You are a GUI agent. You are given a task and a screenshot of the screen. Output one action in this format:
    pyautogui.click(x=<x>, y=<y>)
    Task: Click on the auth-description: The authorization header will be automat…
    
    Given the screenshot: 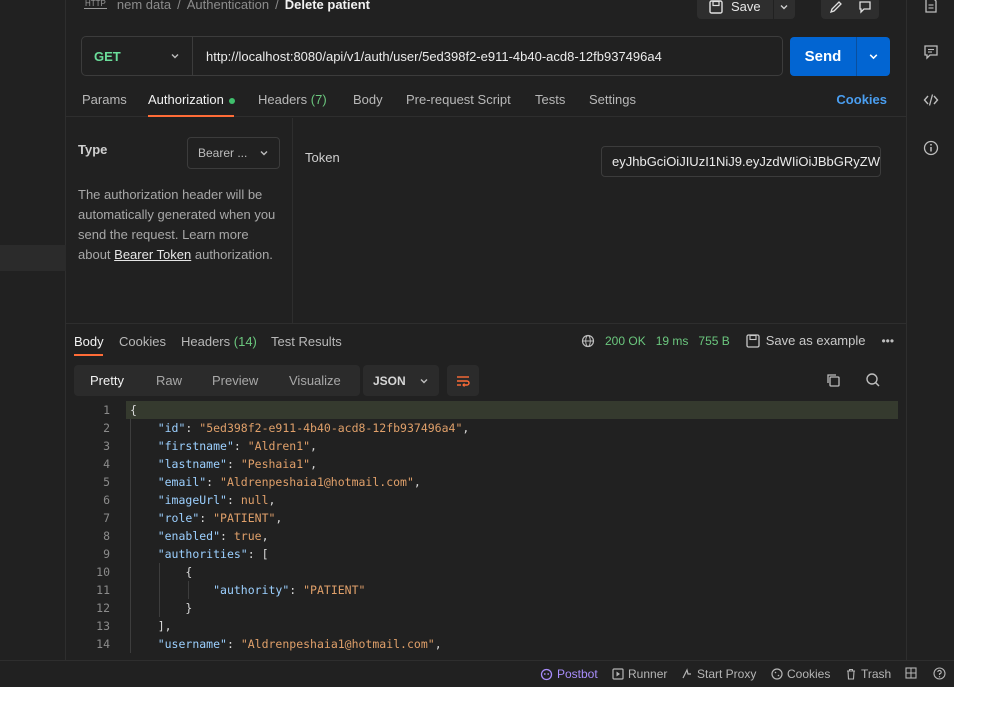 What is the action you would take?
    pyautogui.click(x=180, y=225)
    